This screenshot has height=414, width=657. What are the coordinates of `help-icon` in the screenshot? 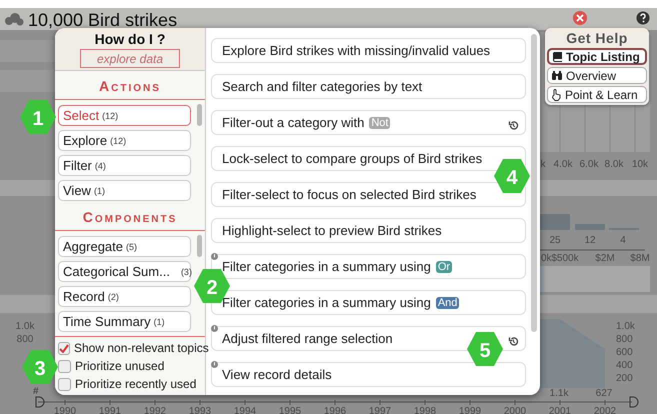 It's located at (643, 18).